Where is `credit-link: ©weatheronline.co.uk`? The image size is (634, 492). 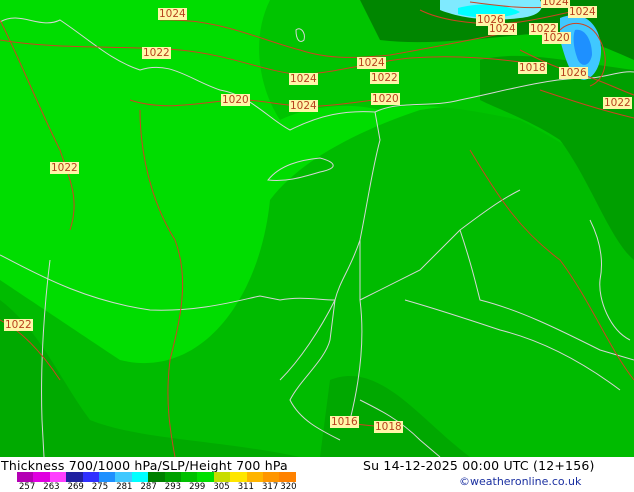
credit-link: ©weatheronline.co.uk is located at coordinates (520, 481).